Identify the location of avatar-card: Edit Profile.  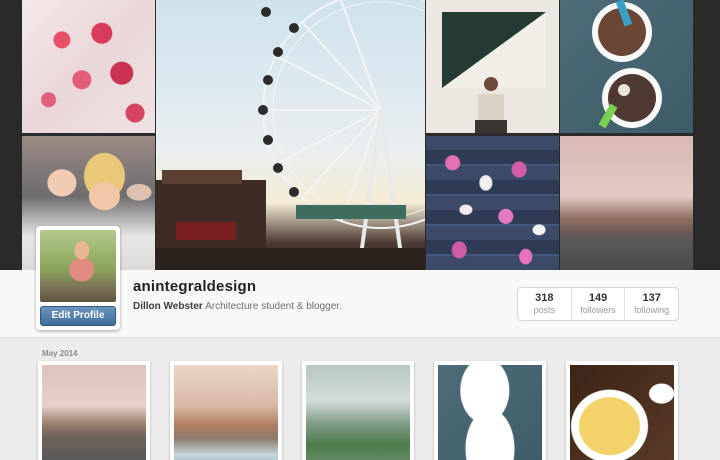
(78, 278).